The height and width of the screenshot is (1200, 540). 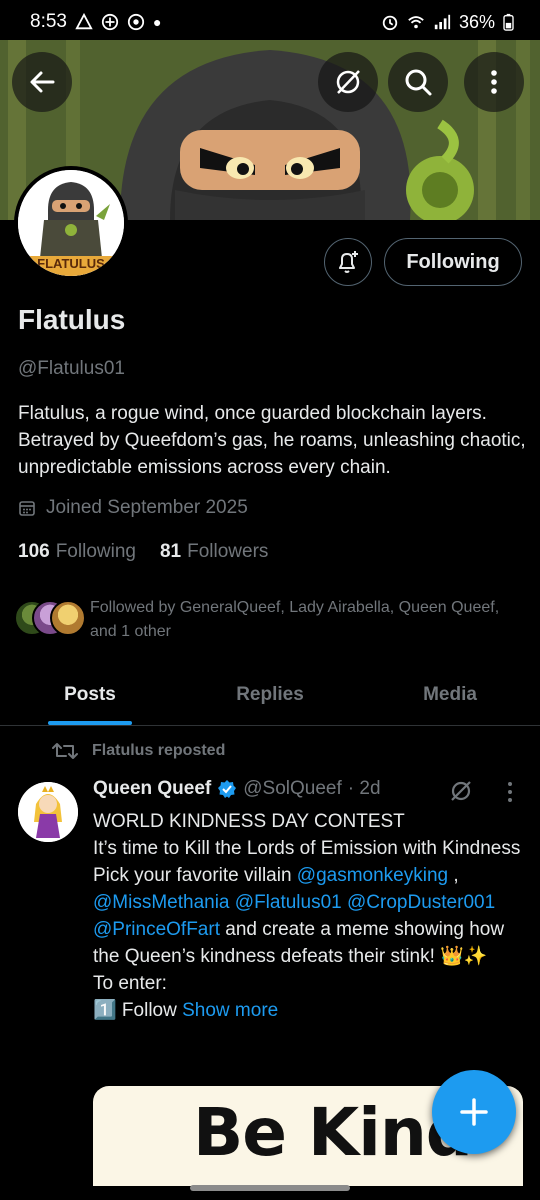 I want to click on post-author-handle: @SolQueef, so click(x=292, y=789).